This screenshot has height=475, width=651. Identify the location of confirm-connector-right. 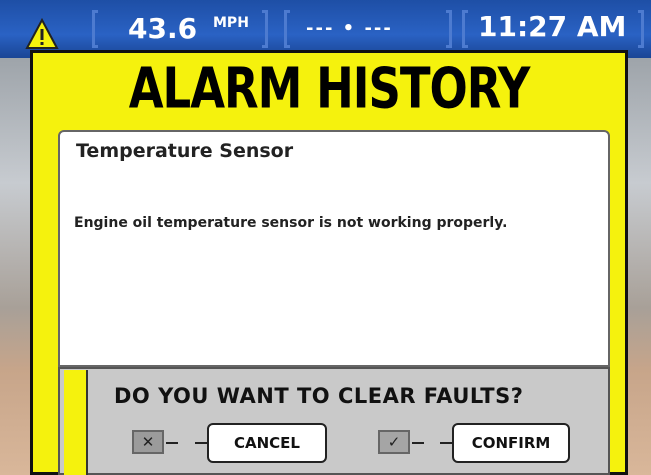
(446, 443).